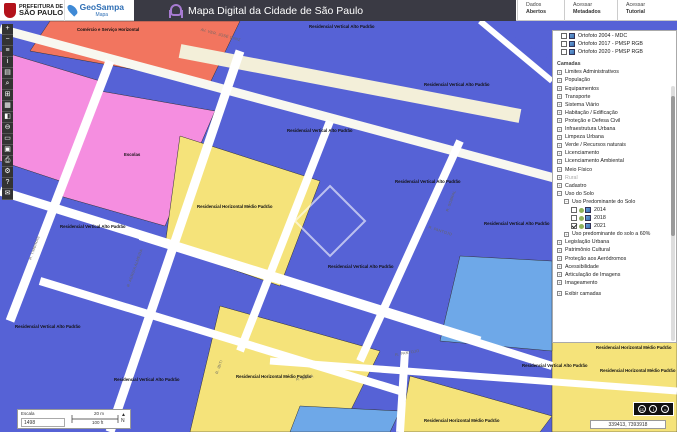 The width and height of the screenshot is (677, 432). What do you see at coordinates (616, 194) in the screenshot?
I see `layer-group-uso-solo: − Uso do Solo` at bounding box center [616, 194].